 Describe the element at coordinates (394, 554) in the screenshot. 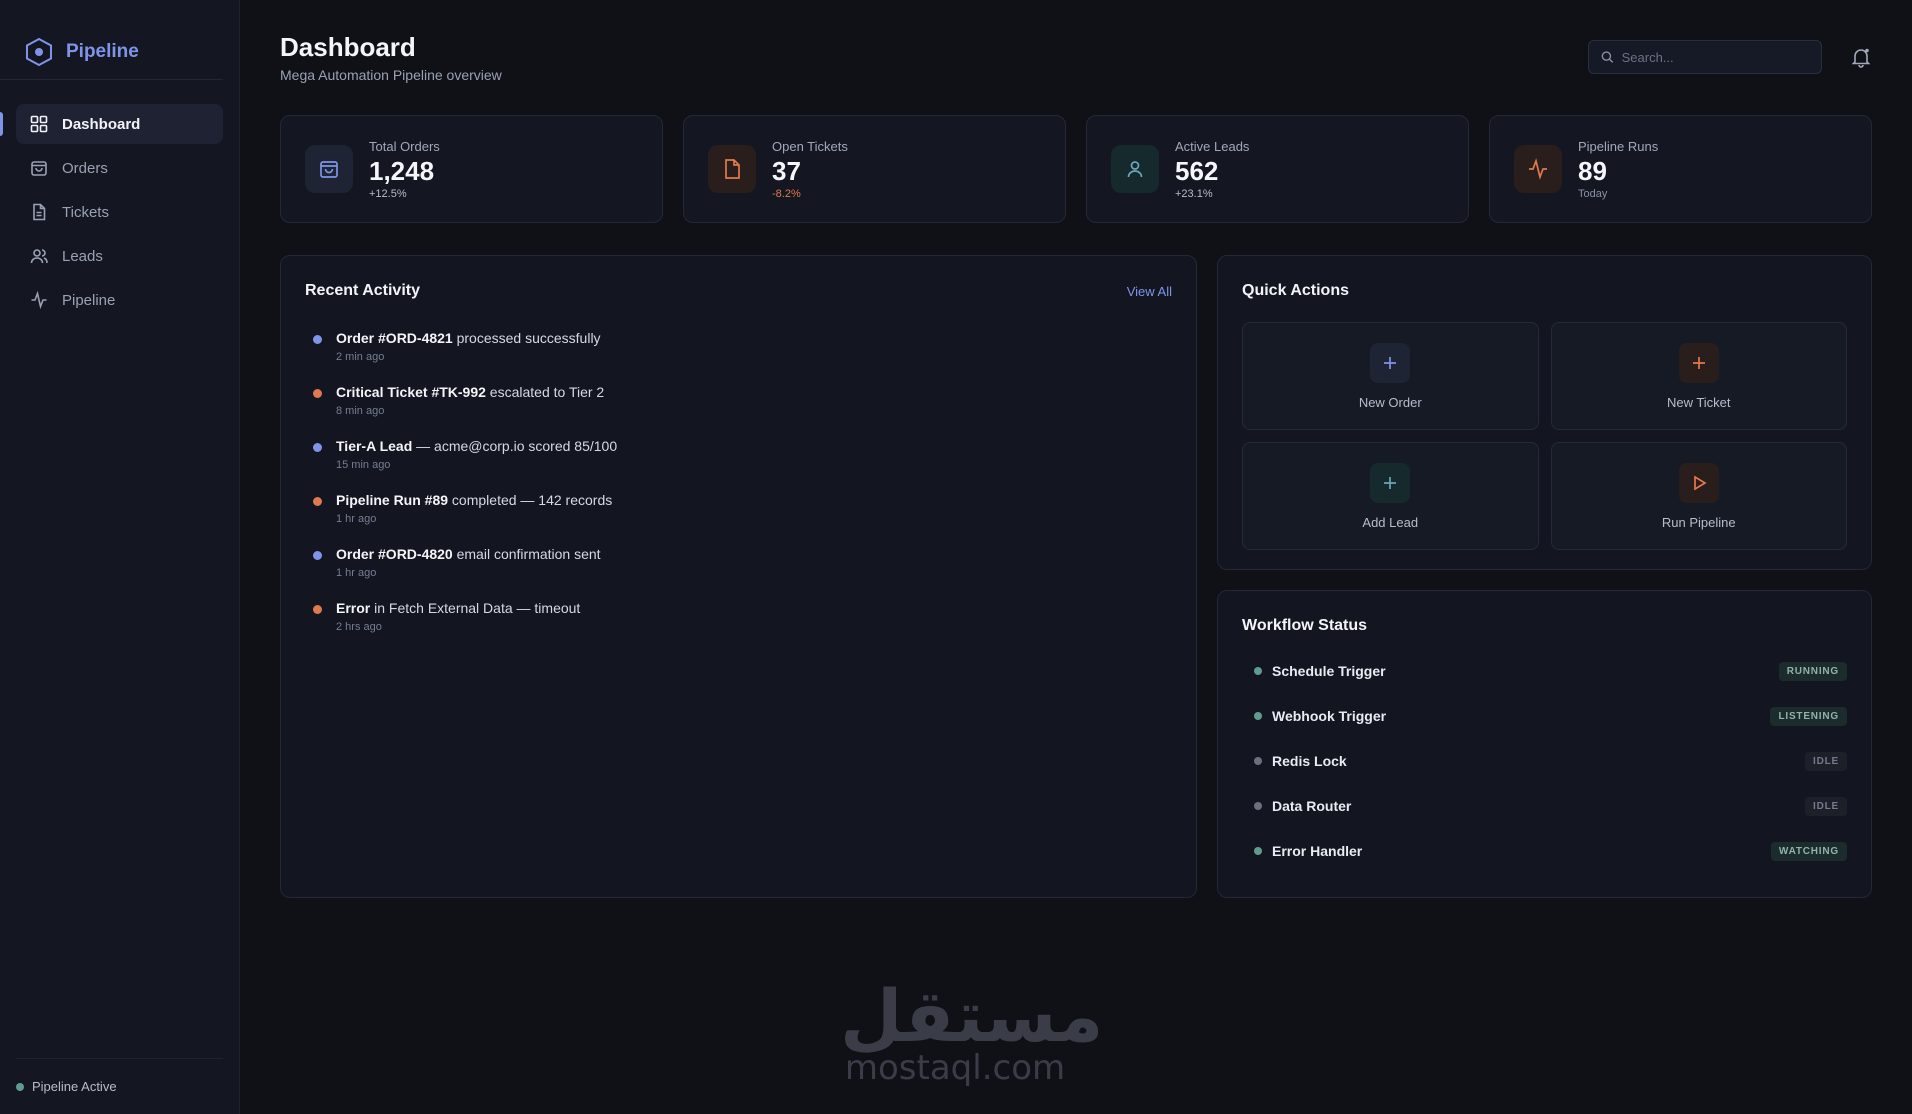

I see `activity-subject: Order #ORD-4820` at that location.